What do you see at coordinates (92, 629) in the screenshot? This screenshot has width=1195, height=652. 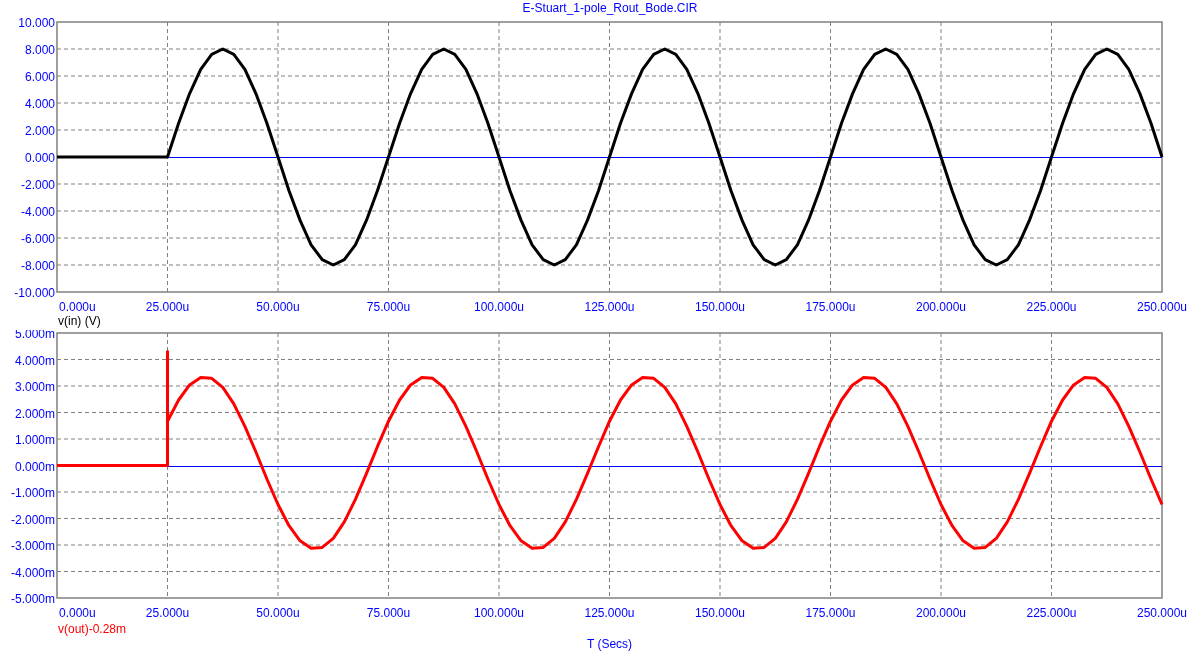 I see `trace-label: v(out)-0.28m` at bounding box center [92, 629].